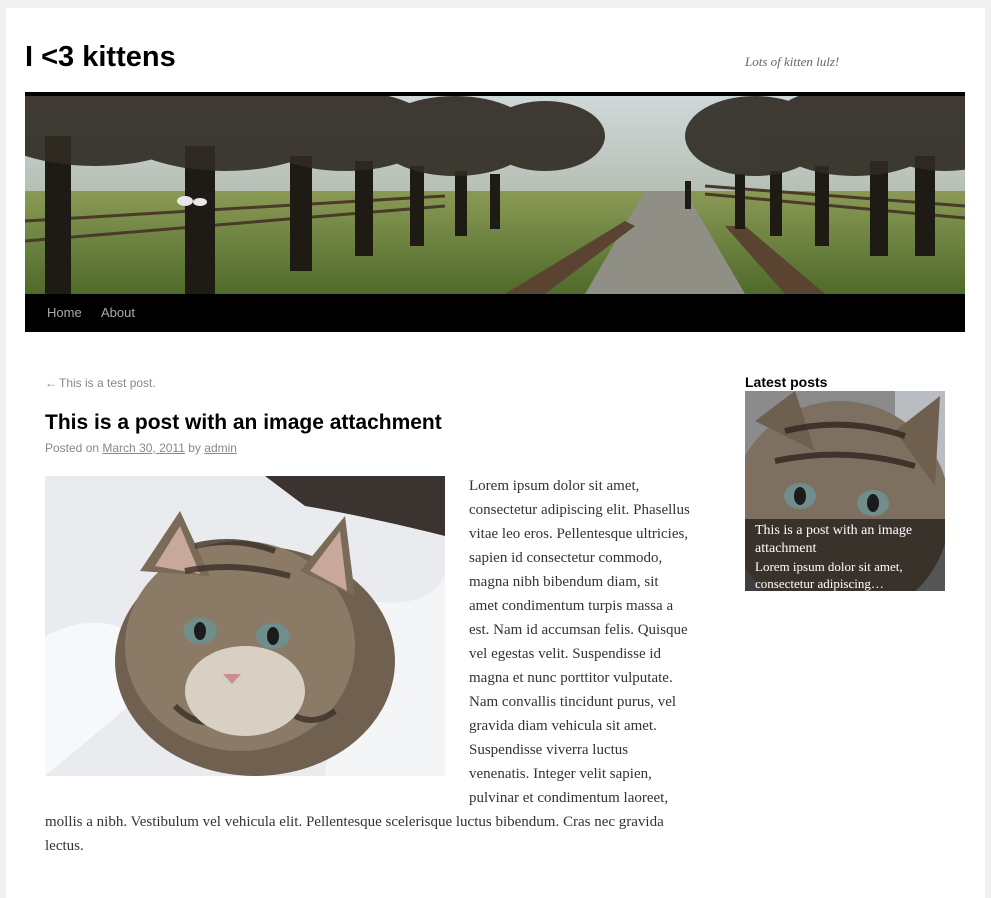  What do you see at coordinates (118, 313) in the screenshot?
I see `nav-item-about: About` at bounding box center [118, 313].